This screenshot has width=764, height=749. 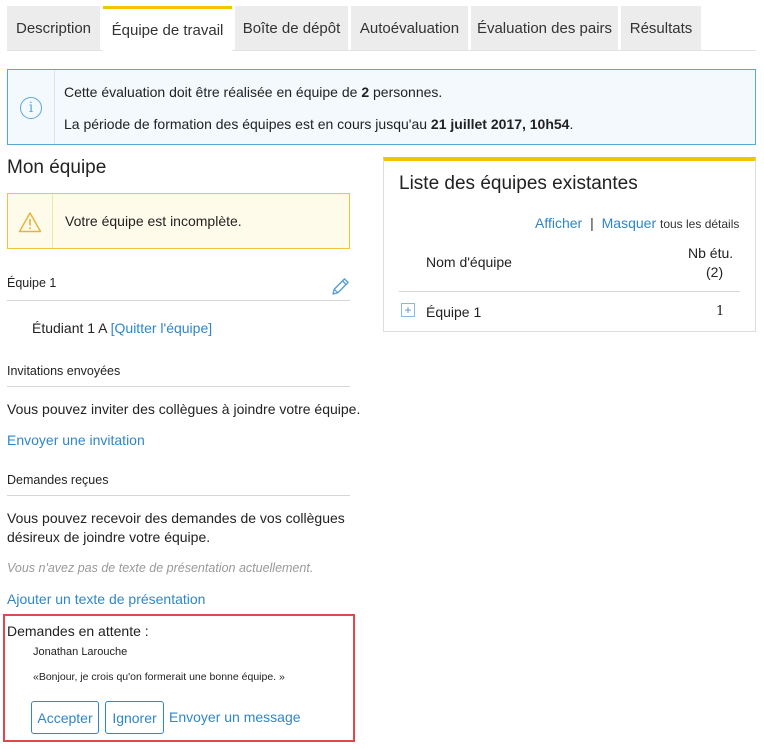 I want to click on requests-text-line2: désireux de joindre votre équipe., so click(x=109, y=537).